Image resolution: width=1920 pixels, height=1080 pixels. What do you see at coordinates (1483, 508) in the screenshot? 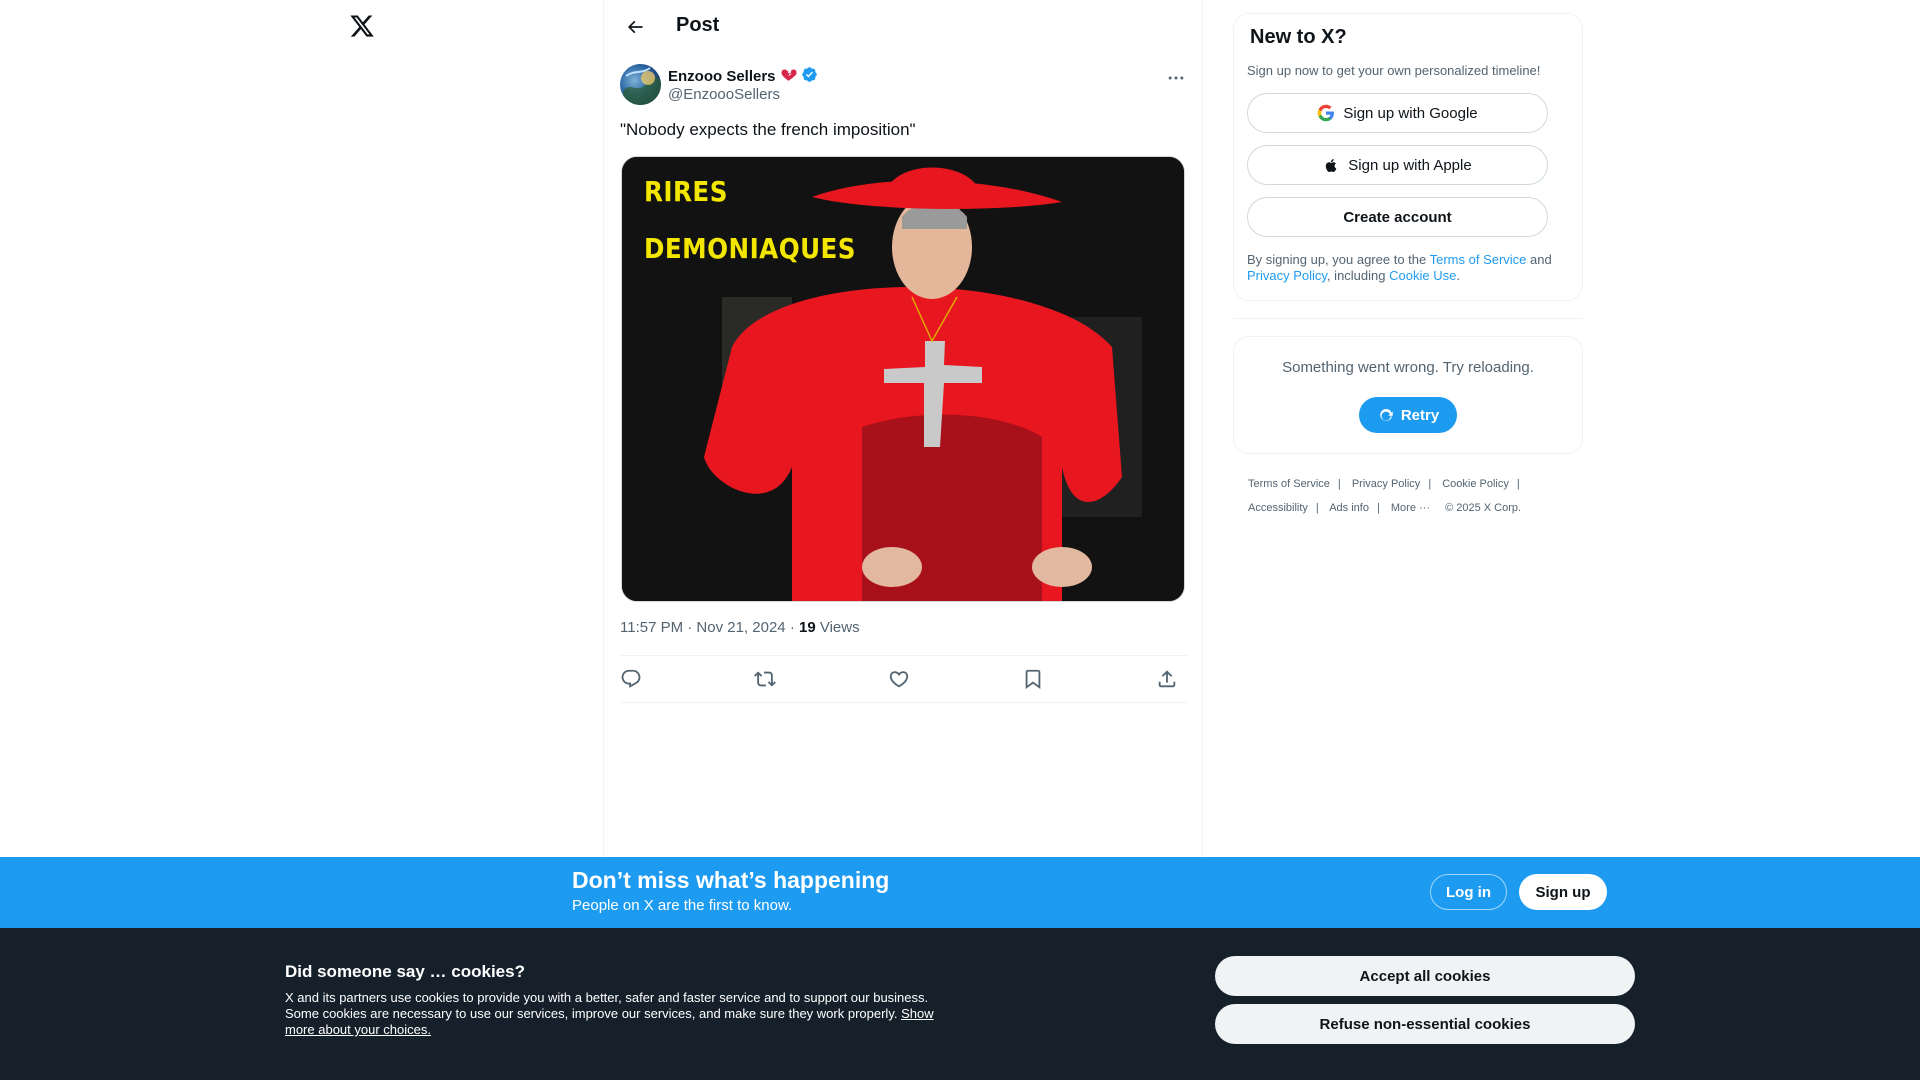
I see `copyright: © 2025 X Corp.` at bounding box center [1483, 508].